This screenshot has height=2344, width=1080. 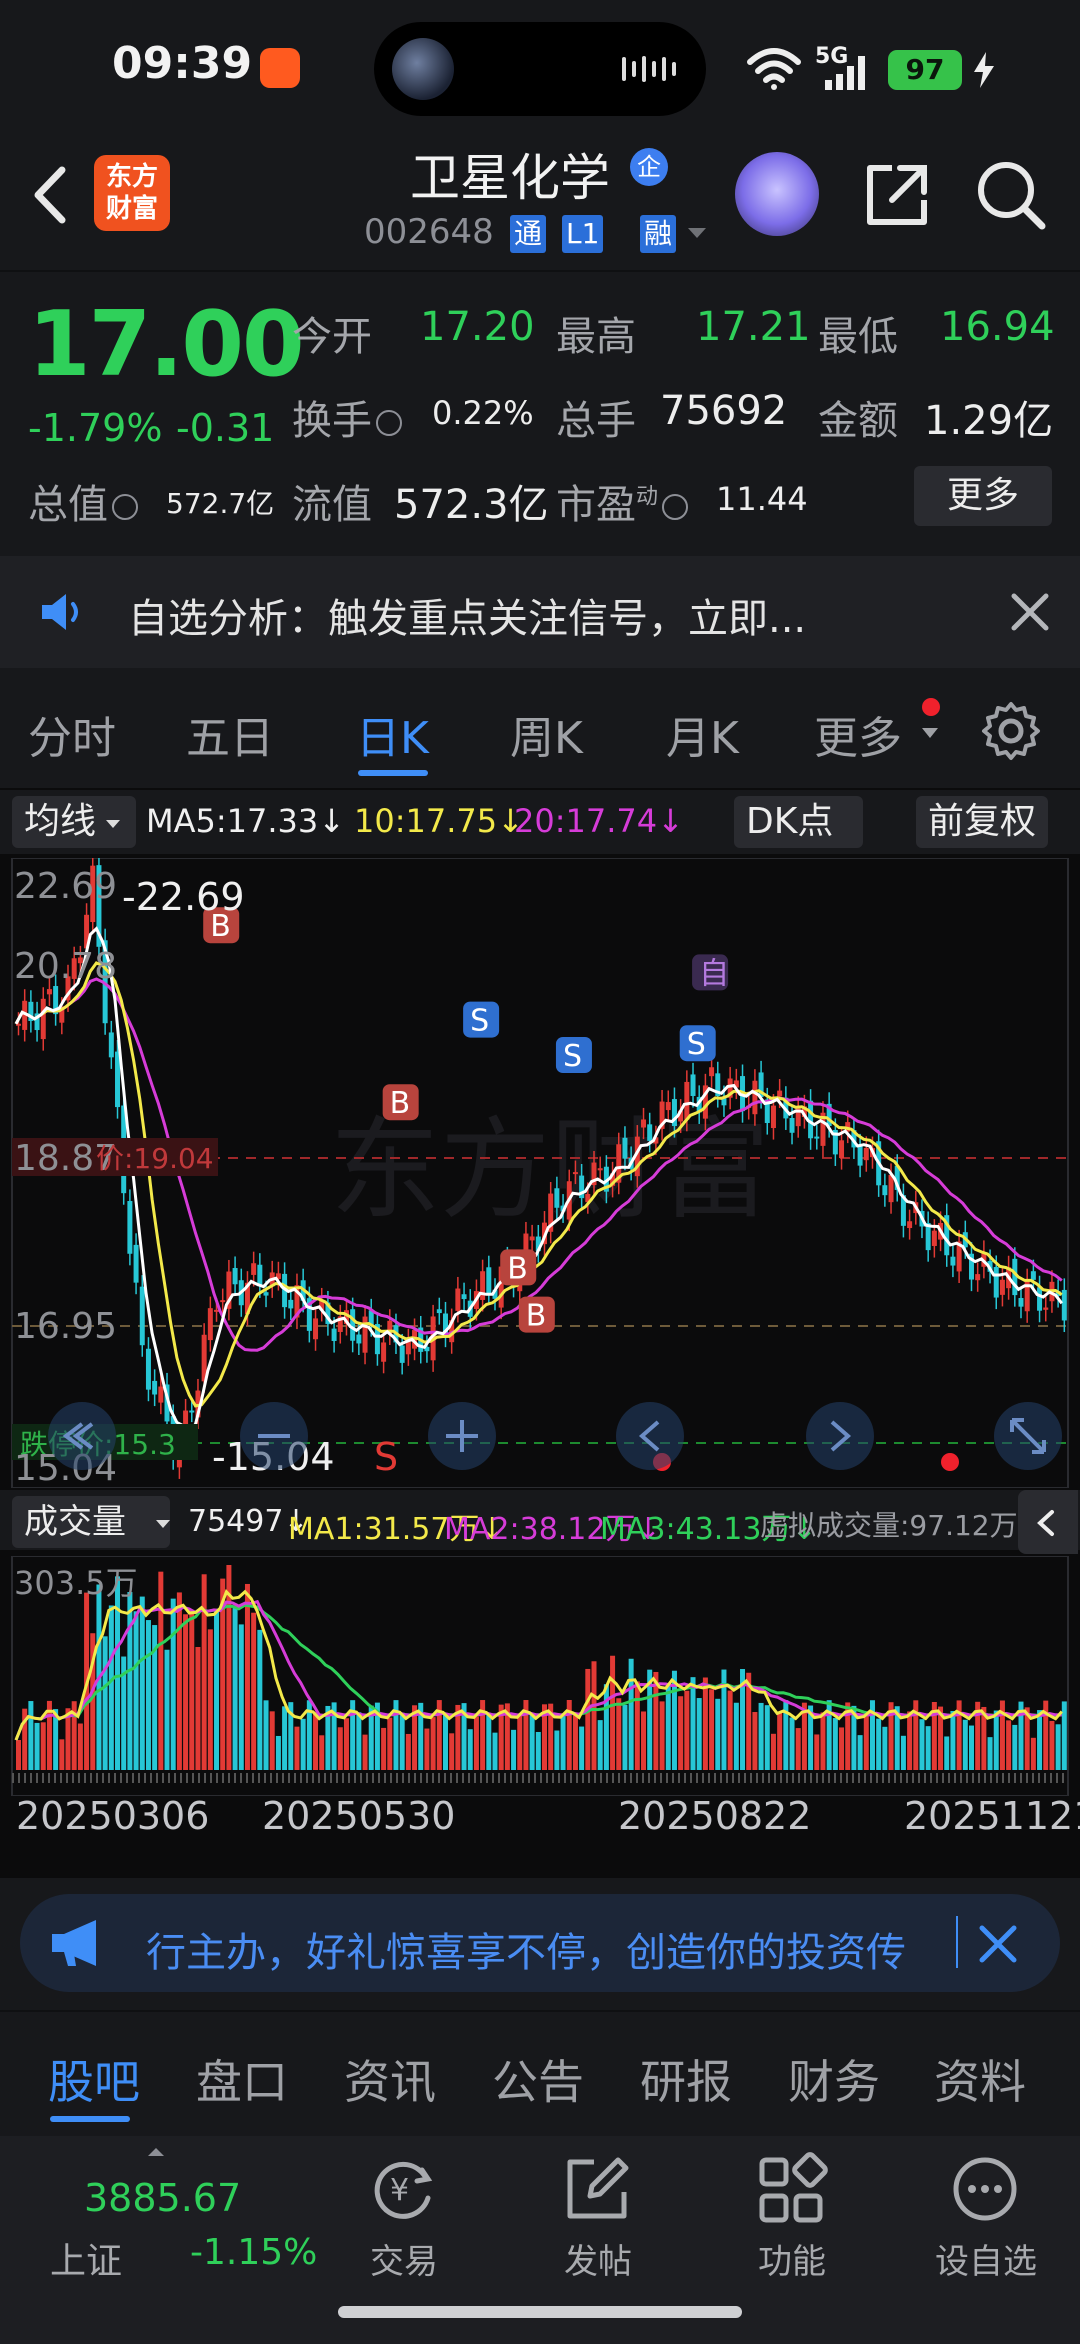 I want to click on tab-more: 更多, so click(x=858, y=734).